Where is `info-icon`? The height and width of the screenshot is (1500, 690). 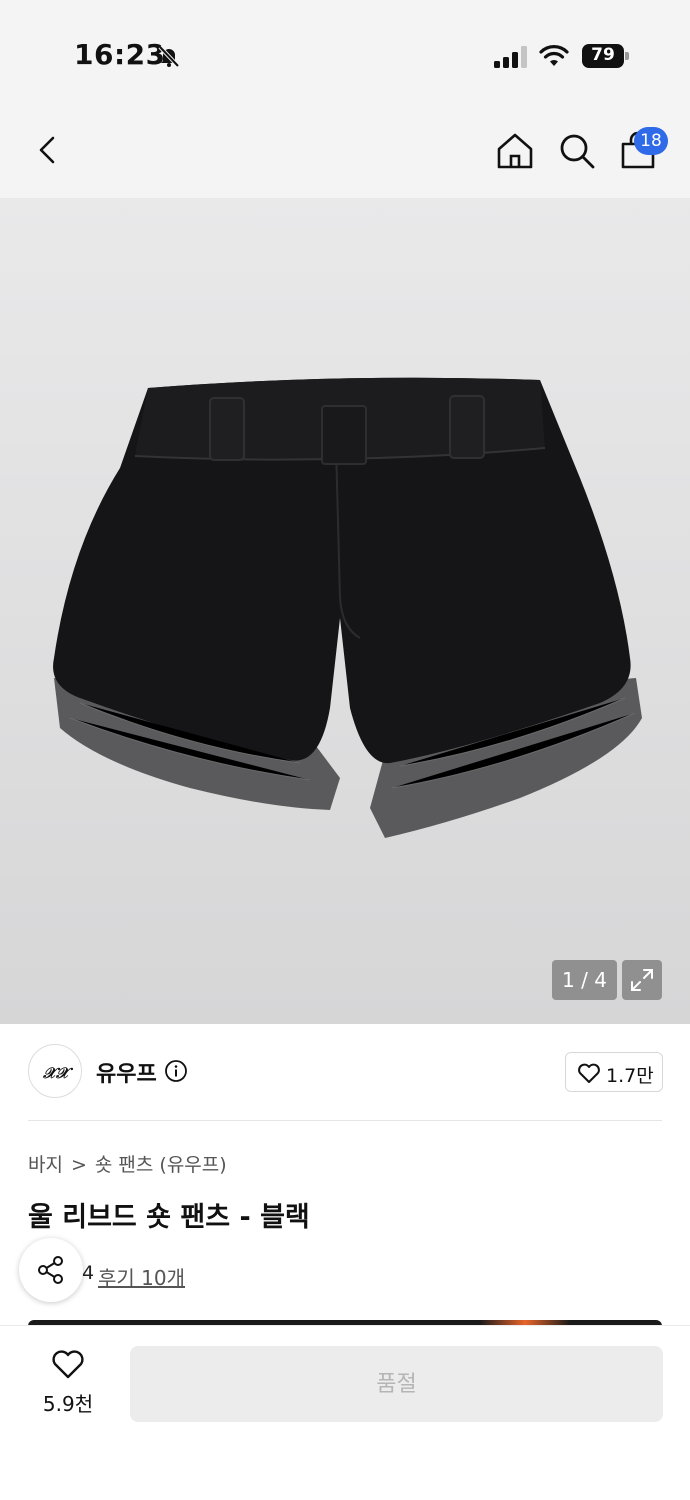
info-icon is located at coordinates (176, 1071).